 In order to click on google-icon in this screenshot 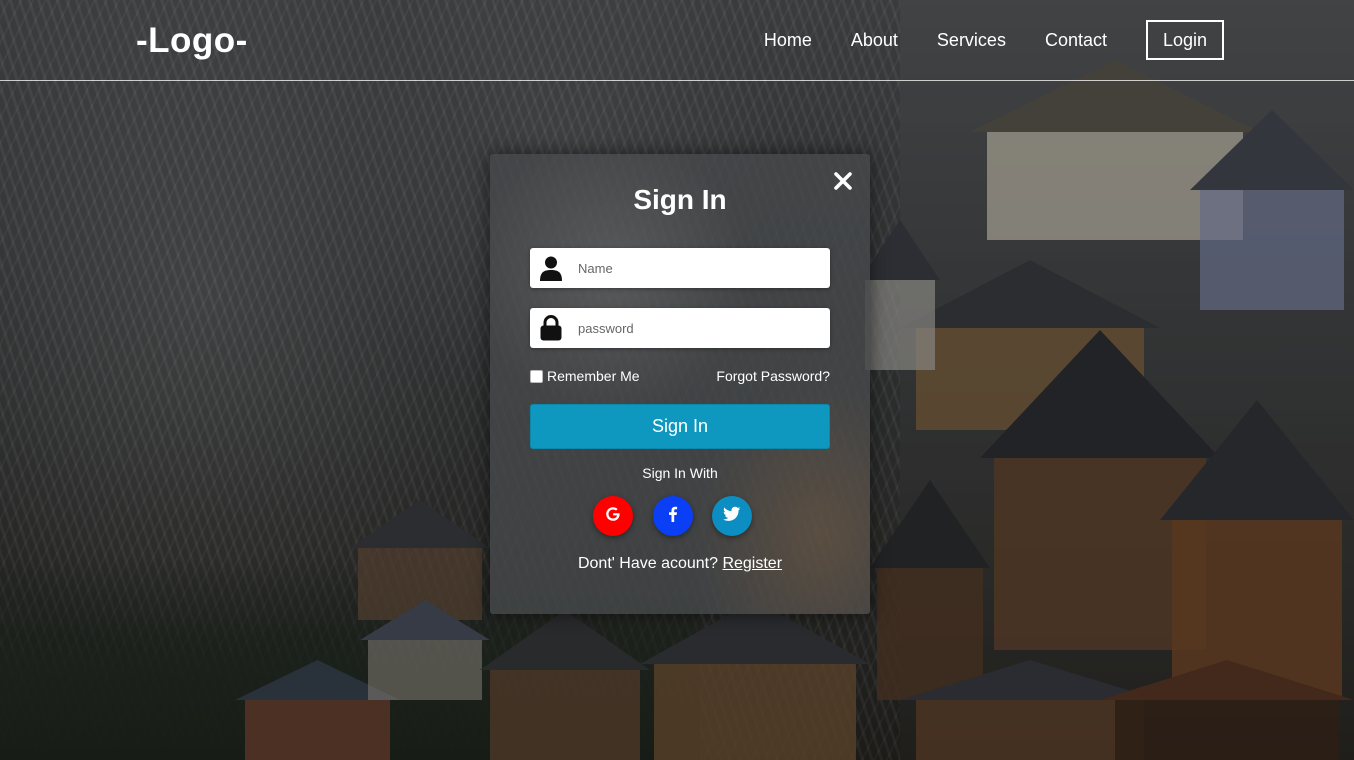, I will do `click(613, 516)`.